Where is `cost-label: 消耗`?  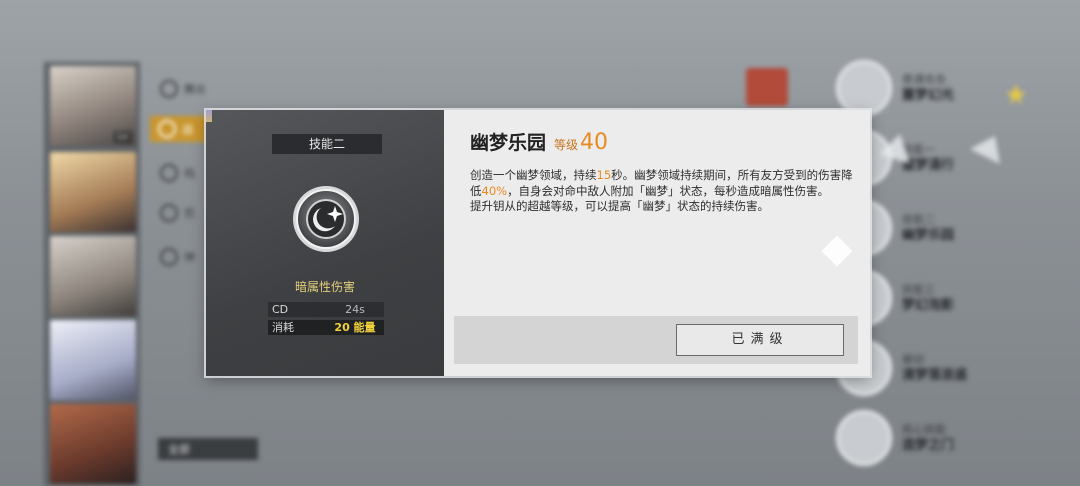 cost-label: 消耗 is located at coordinates (283, 327).